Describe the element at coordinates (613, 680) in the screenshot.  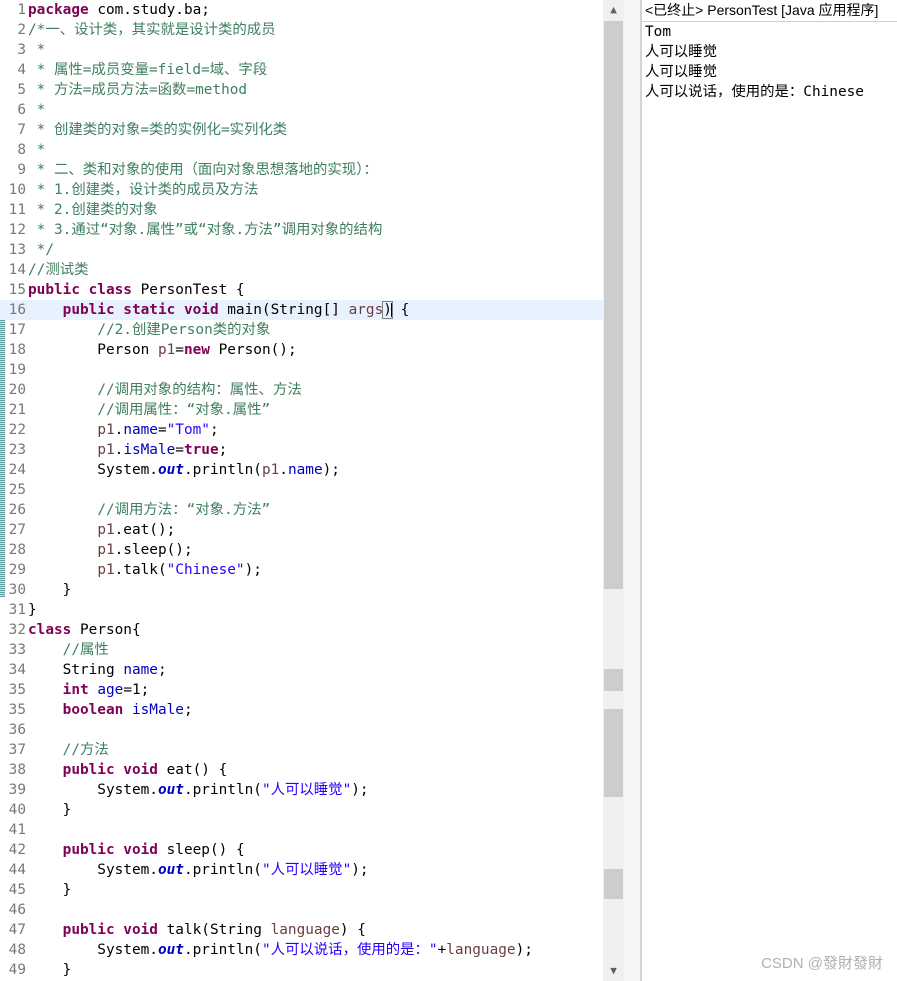
I see `scrollbar-overview-mark` at that location.